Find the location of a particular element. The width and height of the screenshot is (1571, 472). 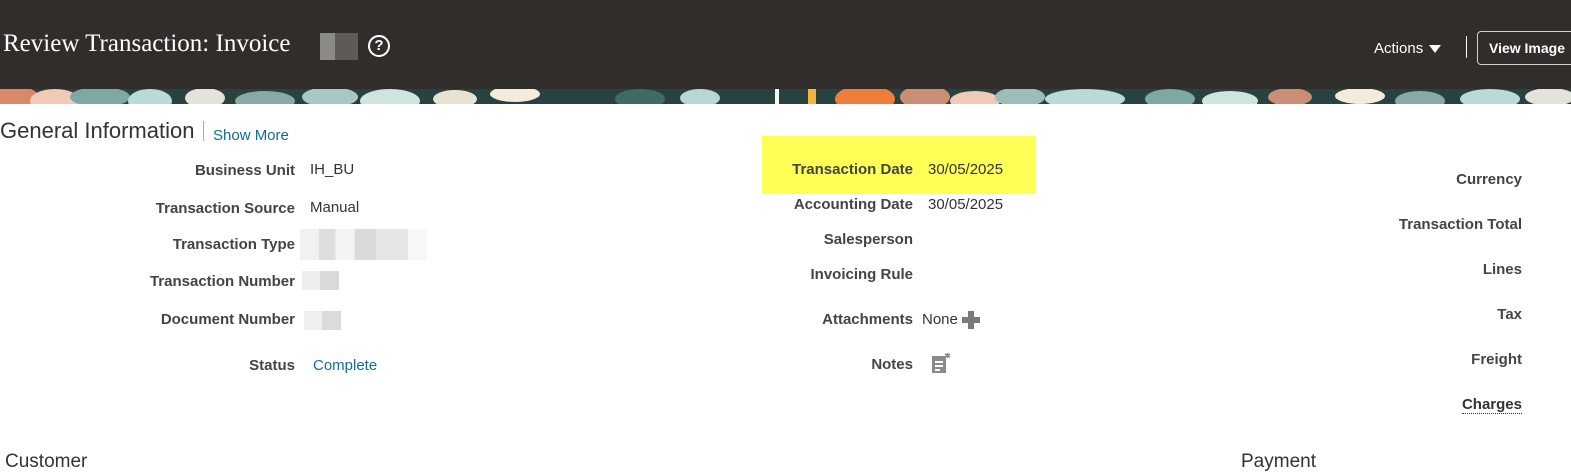

document-number-label: Document Number is located at coordinates (227, 319).